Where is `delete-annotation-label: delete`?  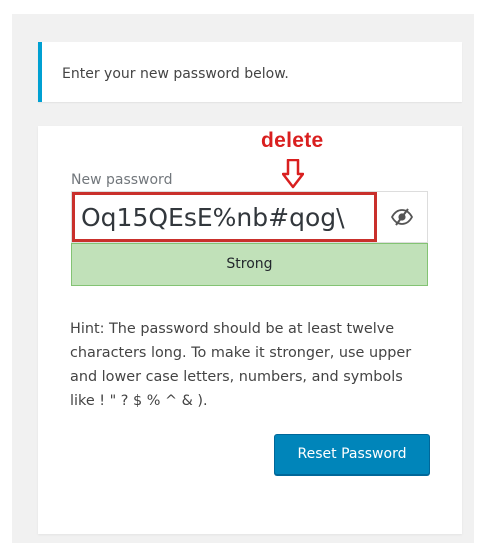
delete-annotation-label: delete is located at coordinates (292, 140).